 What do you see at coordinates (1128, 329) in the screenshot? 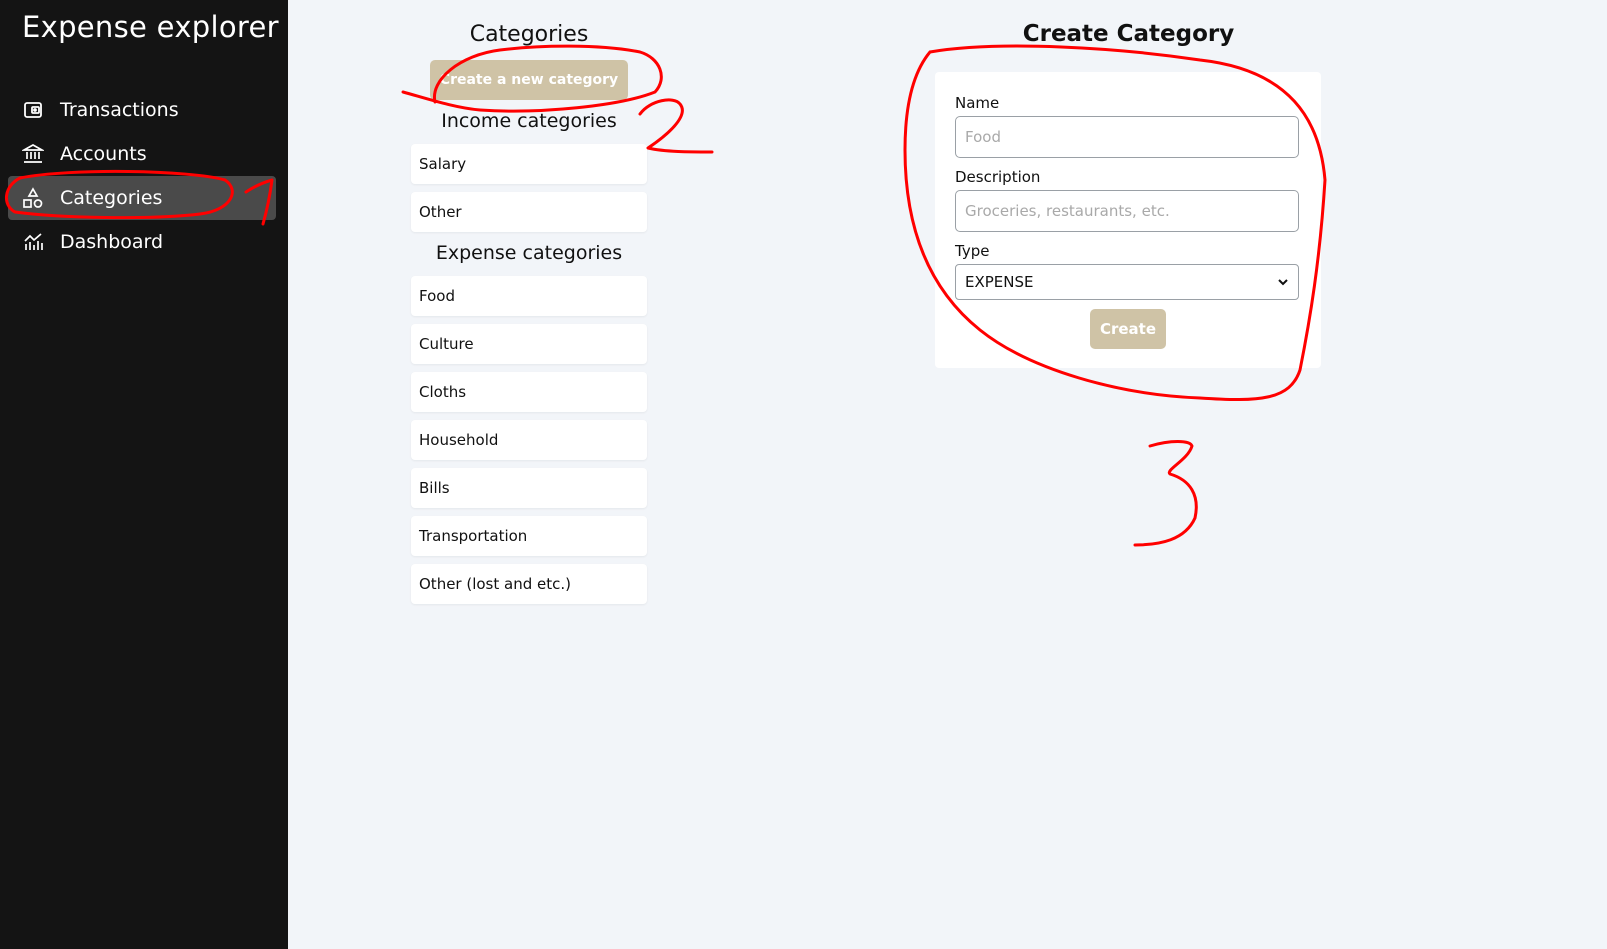
I see `create-button: Create` at bounding box center [1128, 329].